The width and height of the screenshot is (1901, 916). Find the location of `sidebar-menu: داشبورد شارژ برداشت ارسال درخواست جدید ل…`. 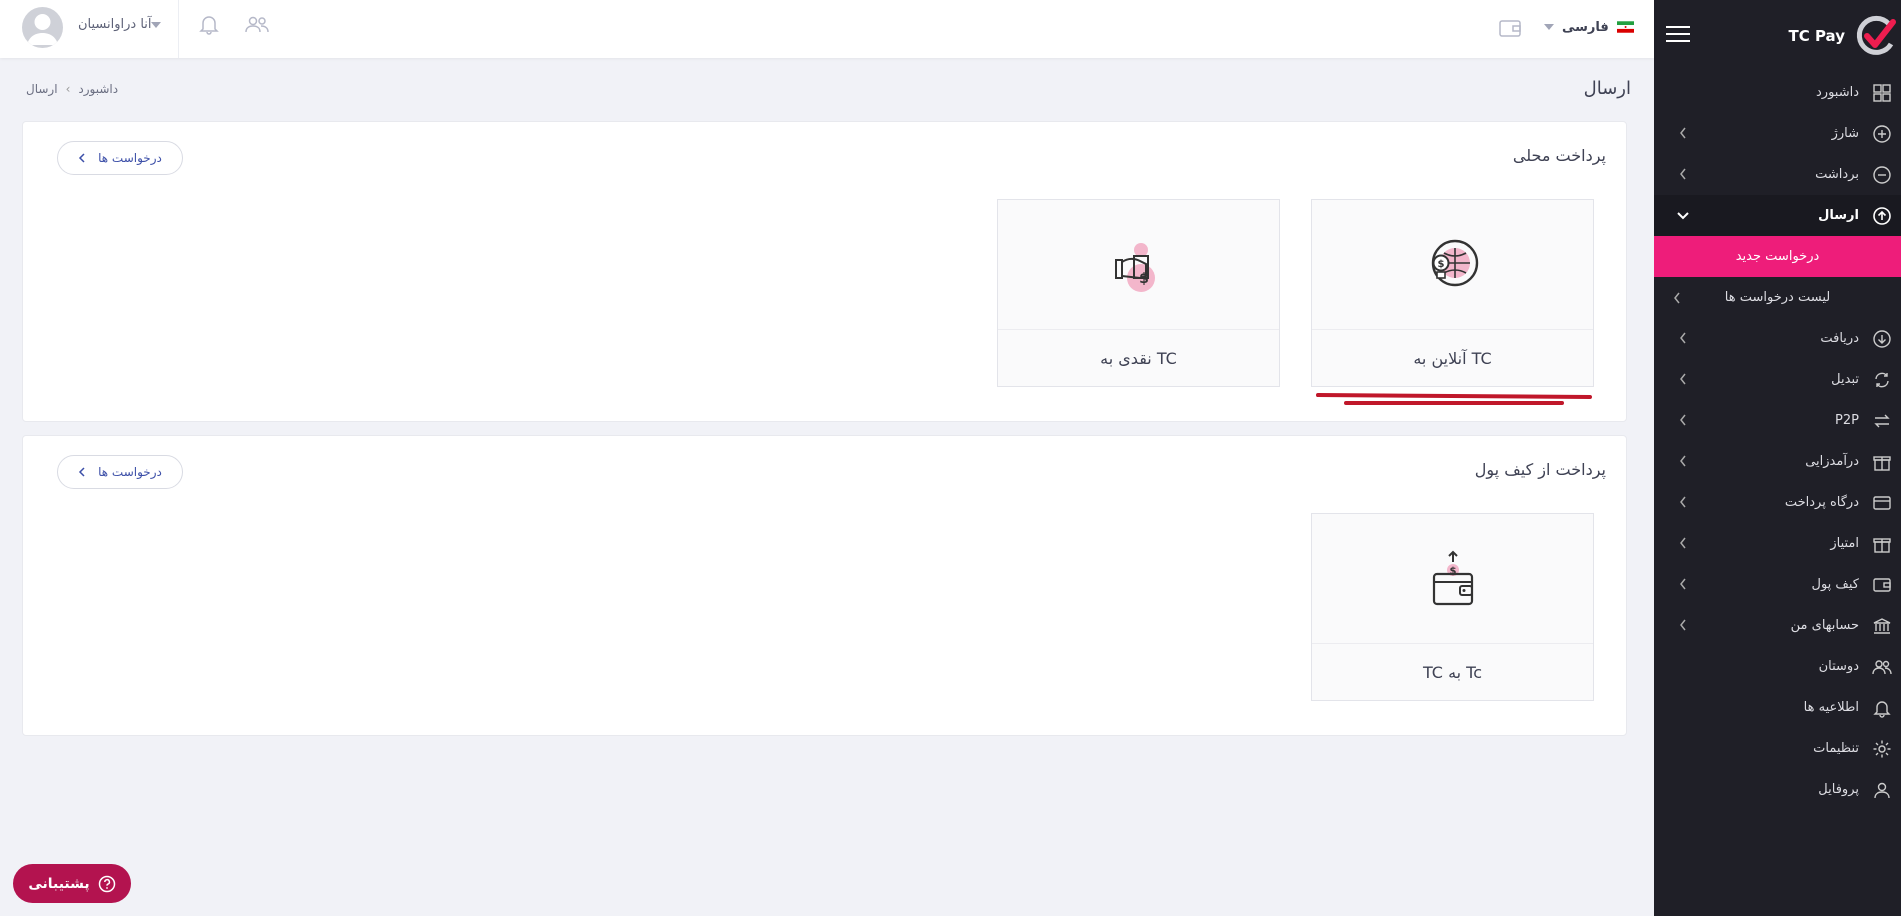

sidebar-menu: داشبورد شارژ برداشت ارسال درخواست جدید ل… is located at coordinates (1777, 441).